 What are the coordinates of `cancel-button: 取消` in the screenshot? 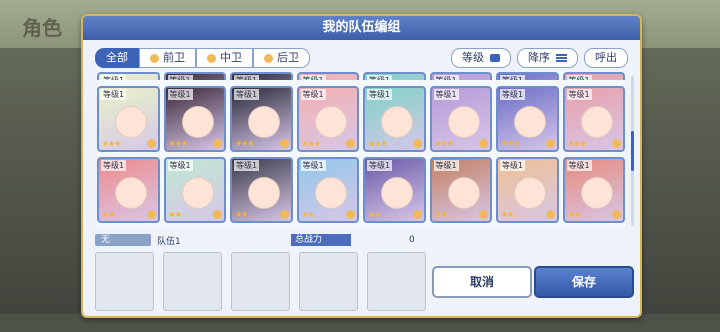 It's located at (482, 282).